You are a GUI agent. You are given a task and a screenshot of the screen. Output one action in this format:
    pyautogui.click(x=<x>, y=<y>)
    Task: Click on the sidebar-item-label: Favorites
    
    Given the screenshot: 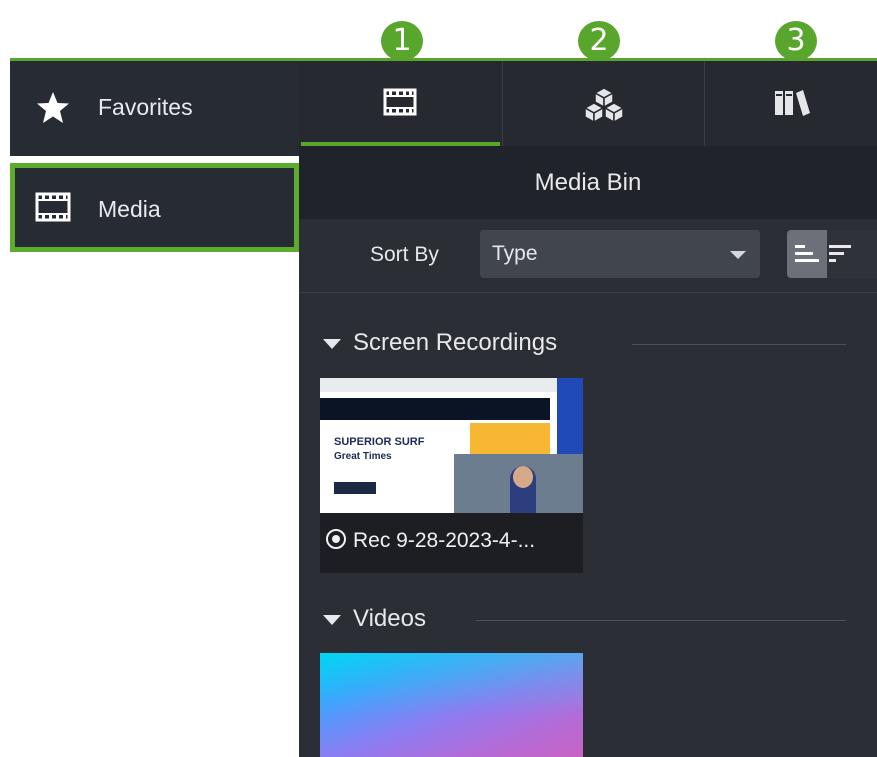 What is the action you would take?
    pyautogui.click(x=145, y=107)
    